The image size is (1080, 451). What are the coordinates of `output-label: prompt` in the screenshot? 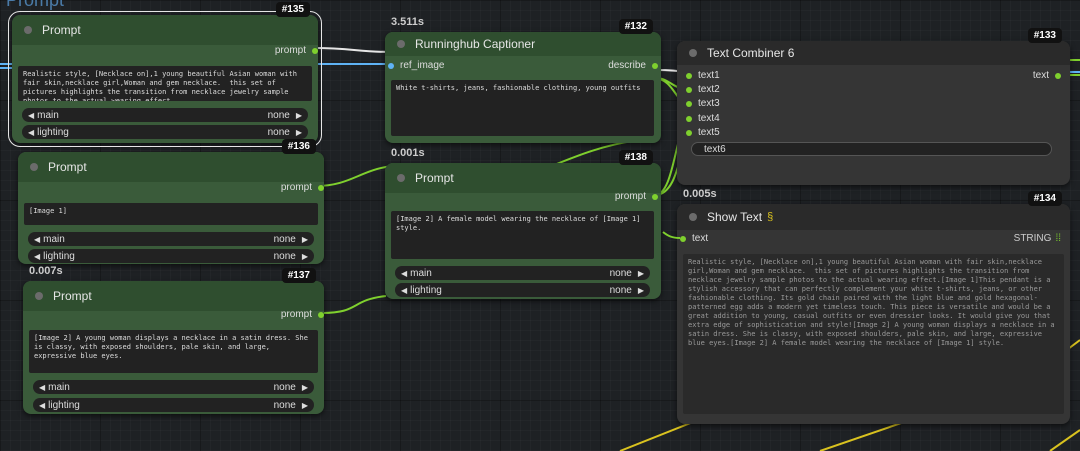 It's located at (290, 50).